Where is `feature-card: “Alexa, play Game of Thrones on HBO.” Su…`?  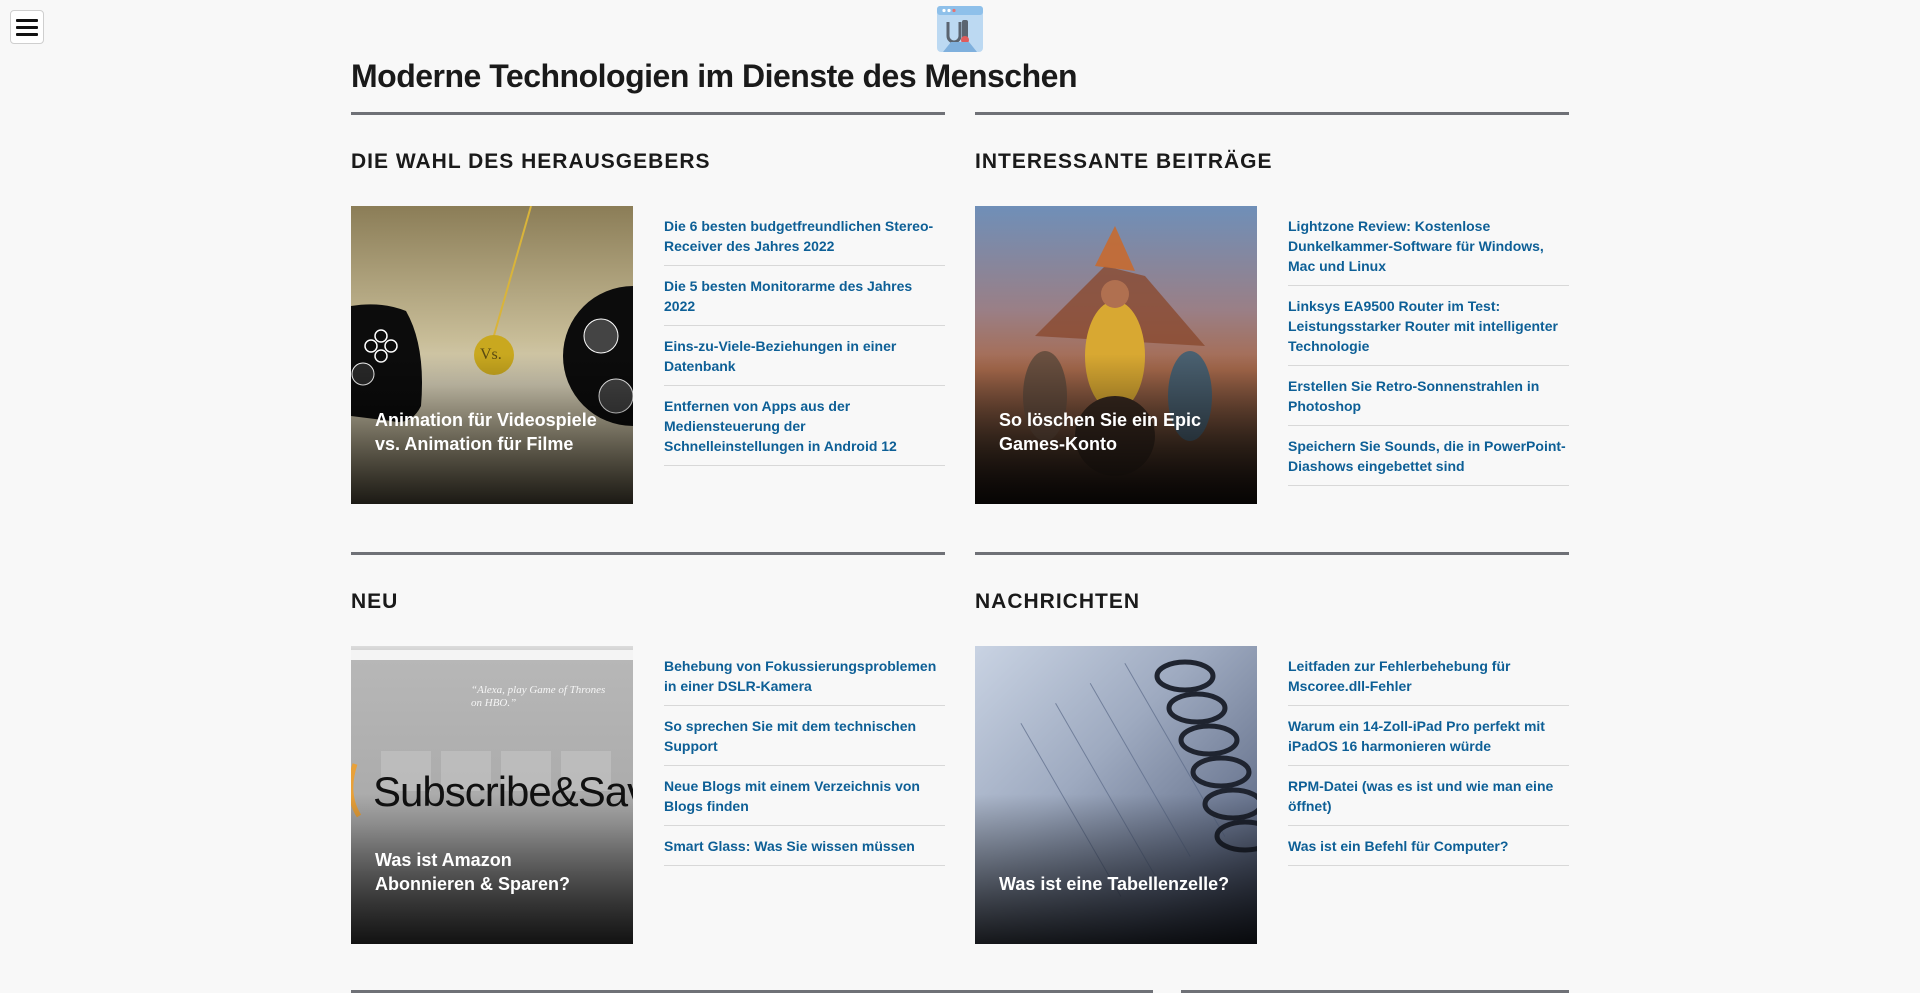
feature-card: “Alexa, play Game of Thrones on HBO.” Su… is located at coordinates (492, 795).